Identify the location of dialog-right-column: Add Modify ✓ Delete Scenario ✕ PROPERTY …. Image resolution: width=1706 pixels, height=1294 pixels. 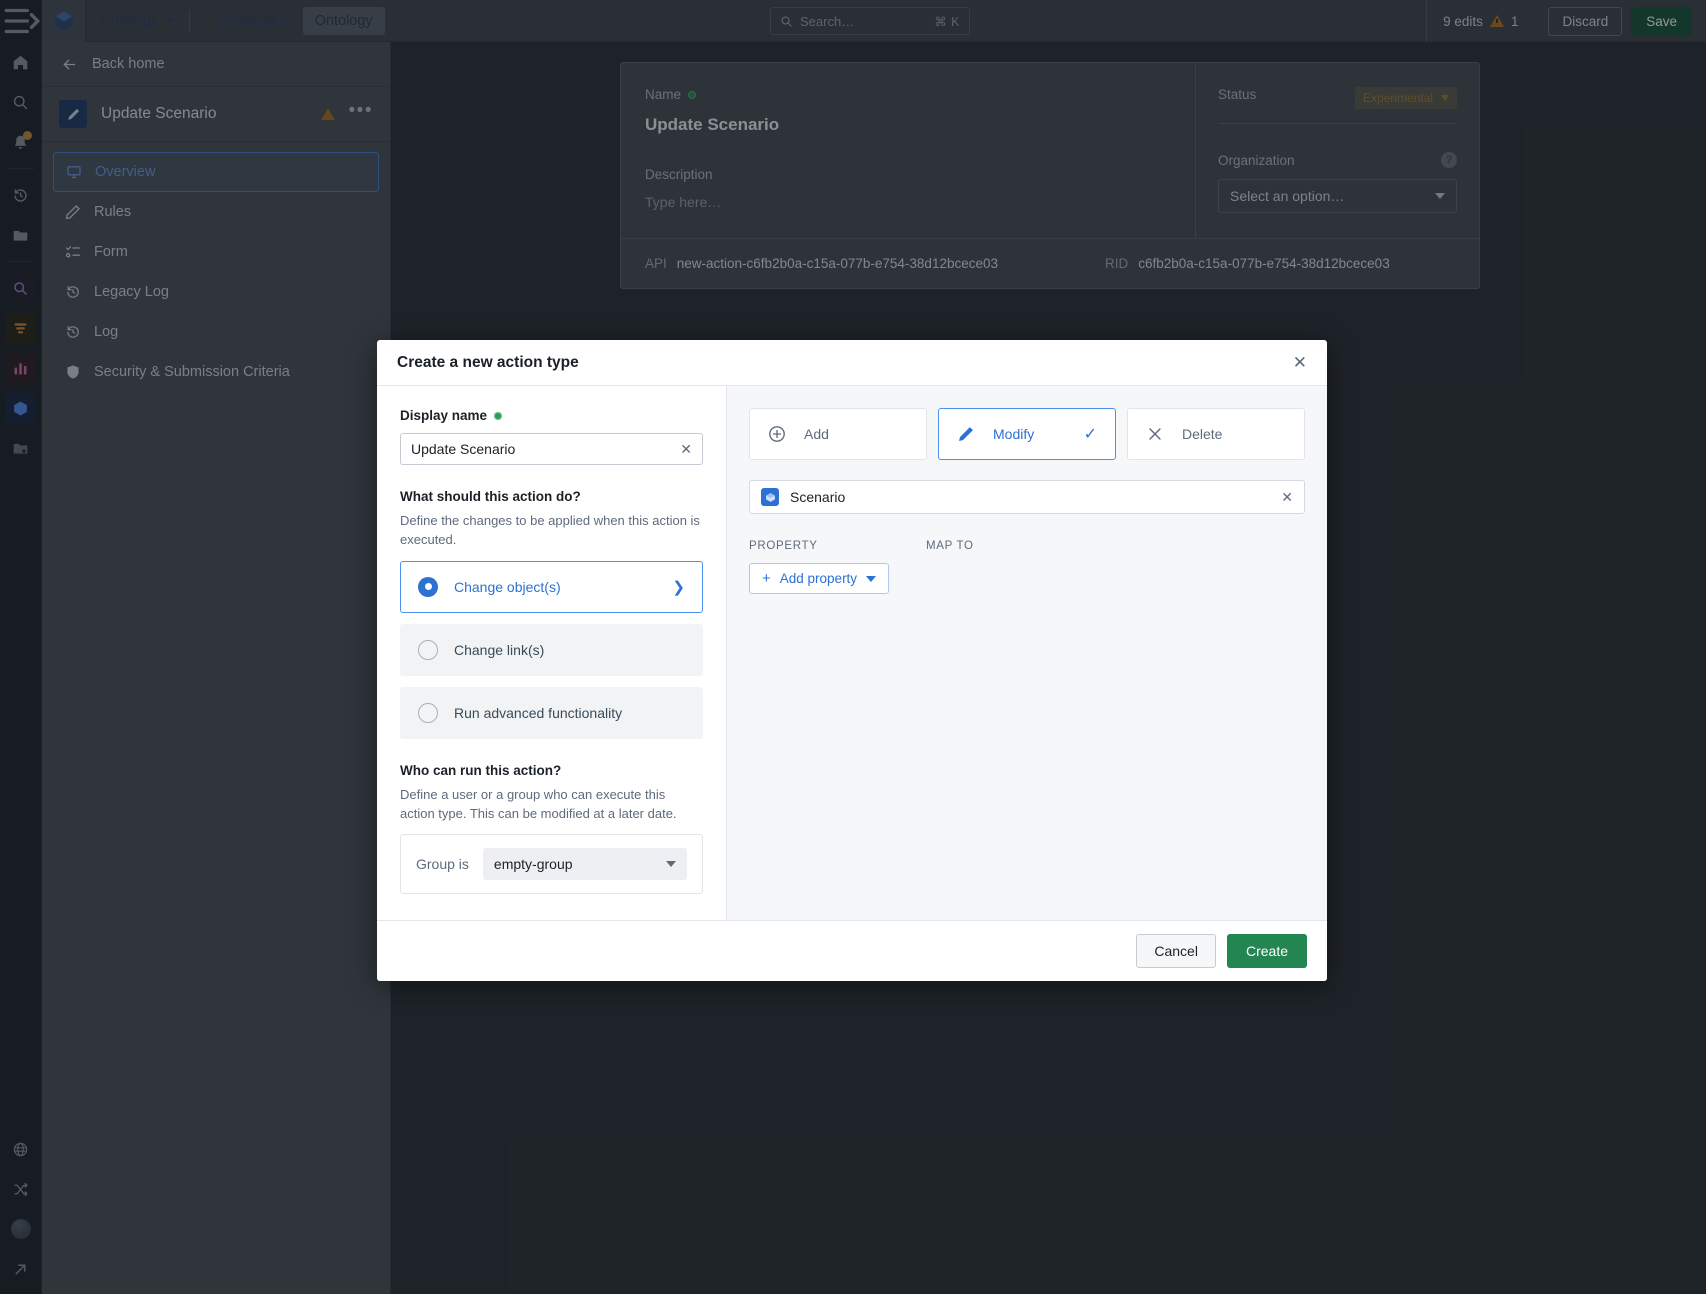
(1027, 653).